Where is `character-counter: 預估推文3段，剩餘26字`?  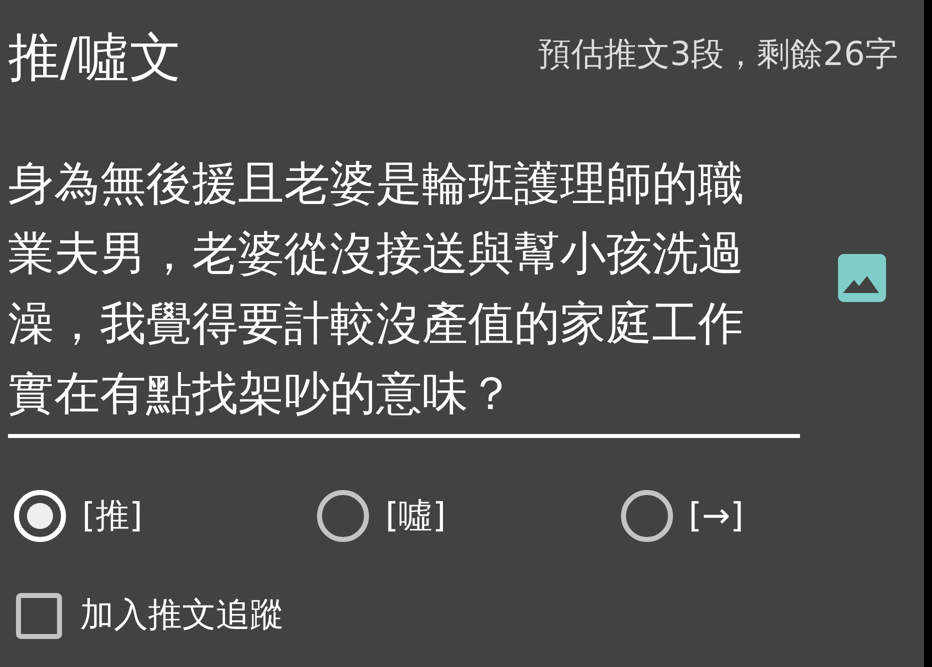 character-counter: 預估推文3段，剩餘26字 is located at coordinates (718, 54).